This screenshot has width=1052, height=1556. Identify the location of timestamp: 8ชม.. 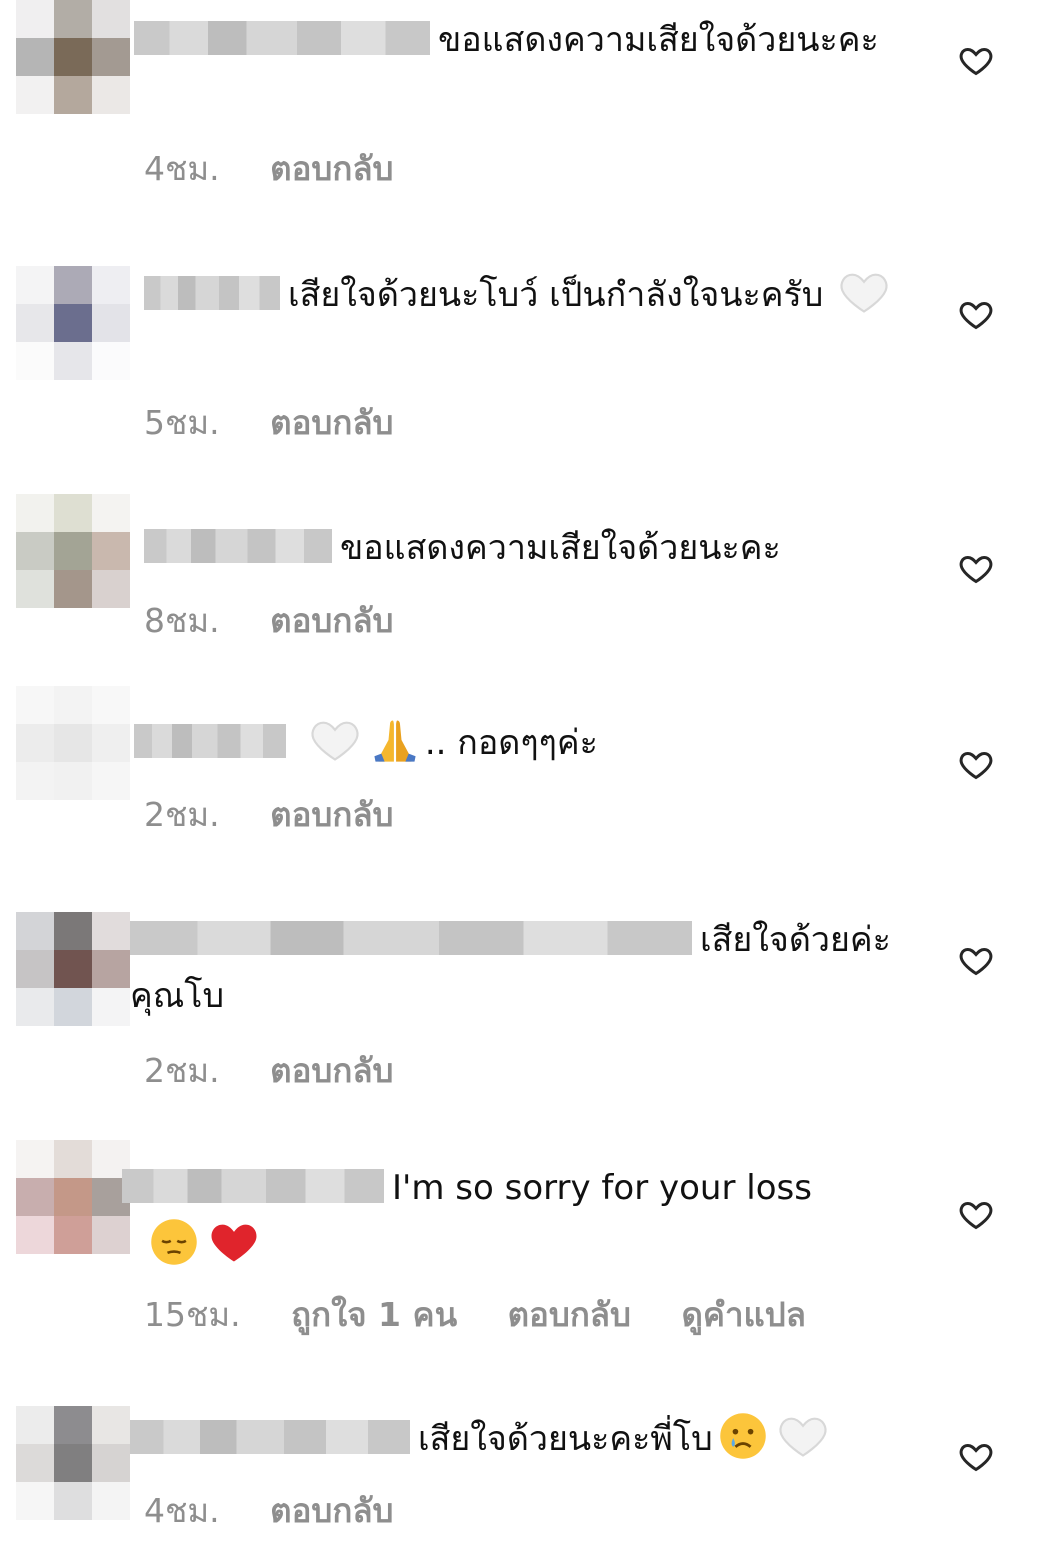
(182, 620).